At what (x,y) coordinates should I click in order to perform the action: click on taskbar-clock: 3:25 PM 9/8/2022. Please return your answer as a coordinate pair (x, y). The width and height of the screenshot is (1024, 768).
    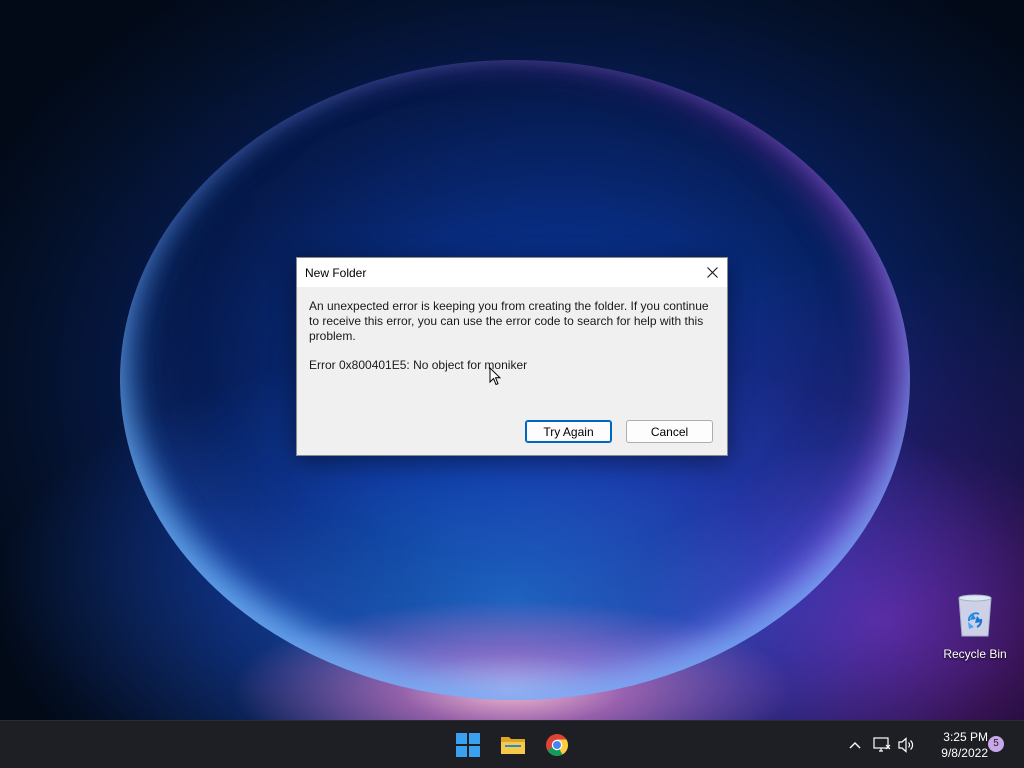
    Looking at the image, I should click on (956, 745).